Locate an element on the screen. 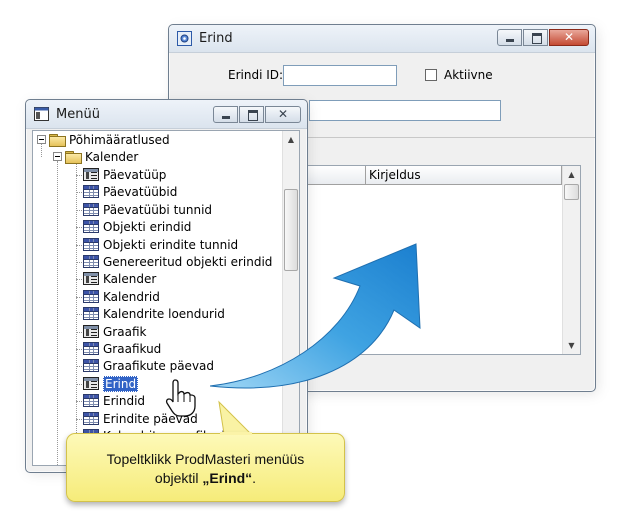 The width and height of the screenshot is (617, 514). tree-node-item: Graafikud is located at coordinates (119, 349).